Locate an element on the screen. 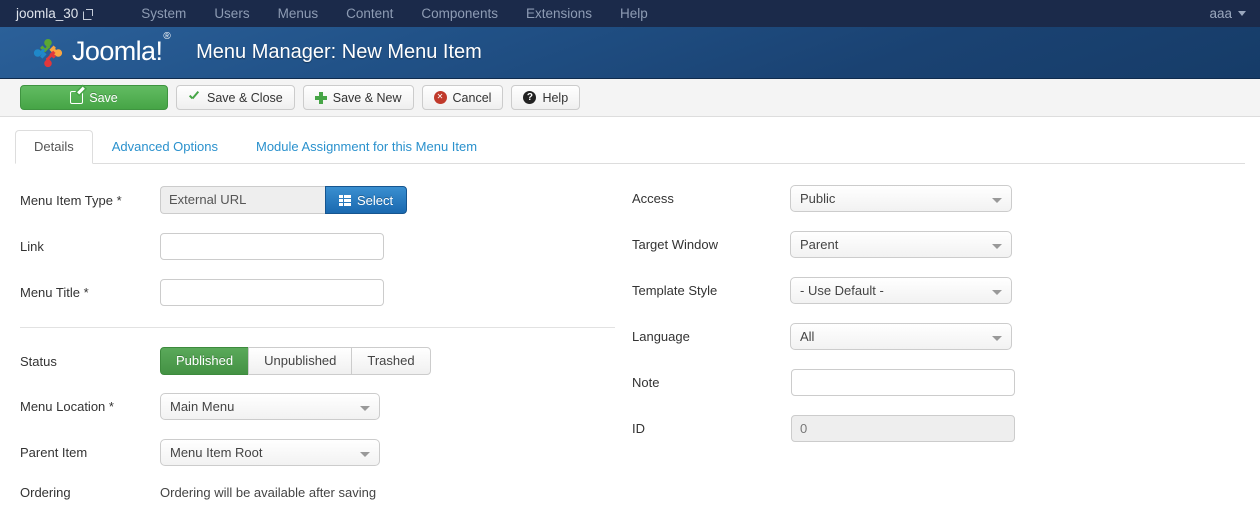 The width and height of the screenshot is (1260, 520). target-window-label: Target Window is located at coordinates (675, 244).